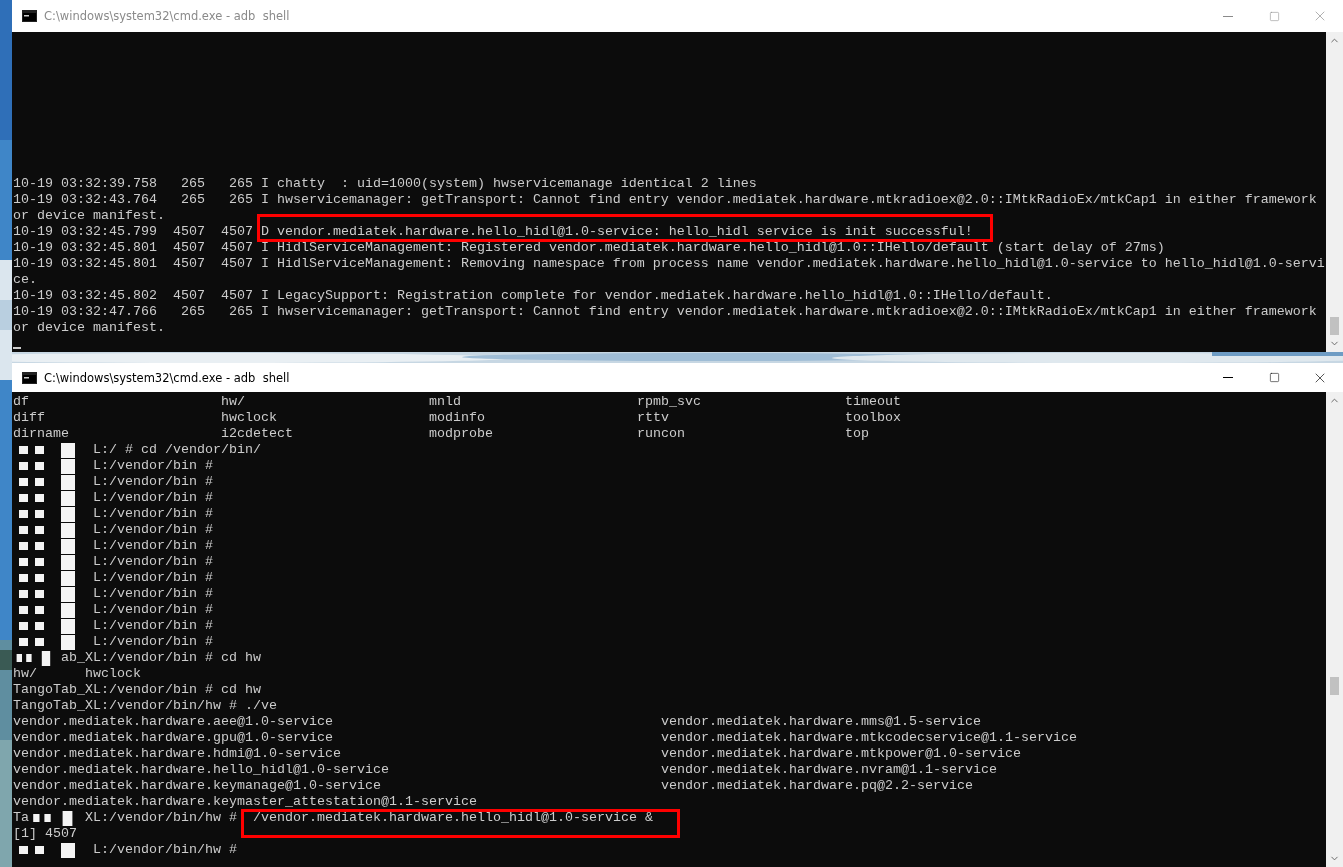 This screenshot has width=1343, height=867. I want to click on file-name: runcon, so click(661, 434).